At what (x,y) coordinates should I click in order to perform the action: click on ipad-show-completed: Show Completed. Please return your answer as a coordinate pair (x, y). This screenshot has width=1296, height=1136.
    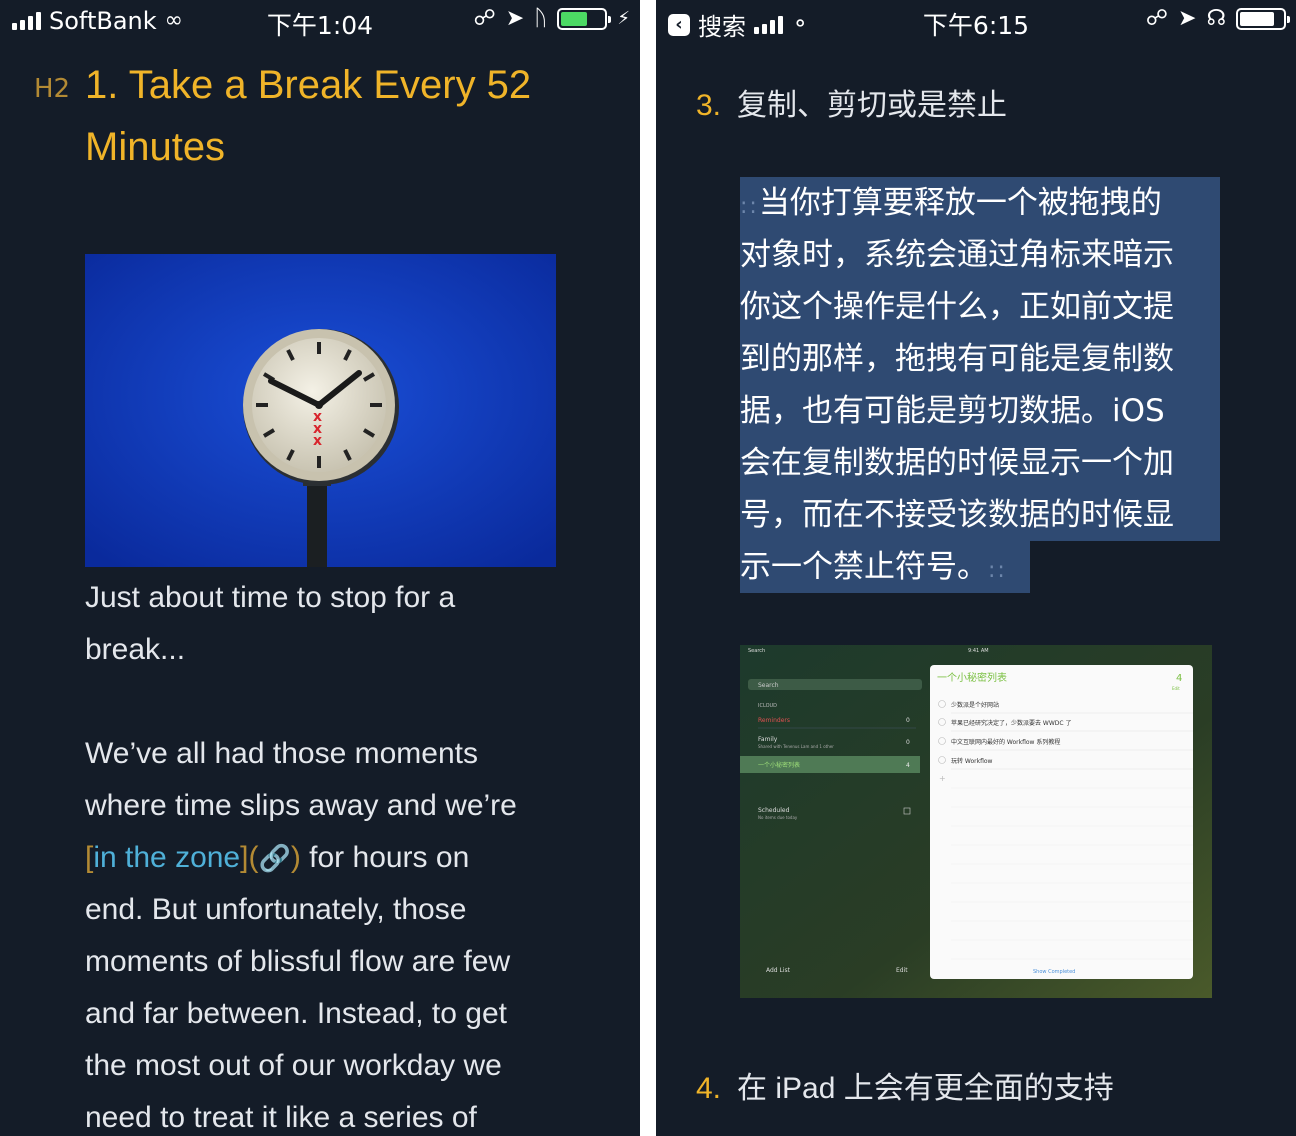
    Looking at the image, I should click on (1054, 972).